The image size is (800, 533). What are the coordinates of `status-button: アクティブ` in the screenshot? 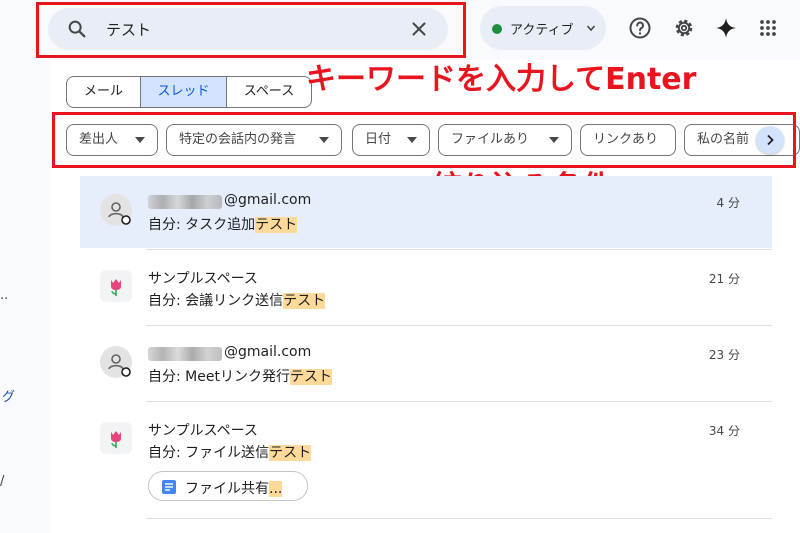 It's located at (543, 28).